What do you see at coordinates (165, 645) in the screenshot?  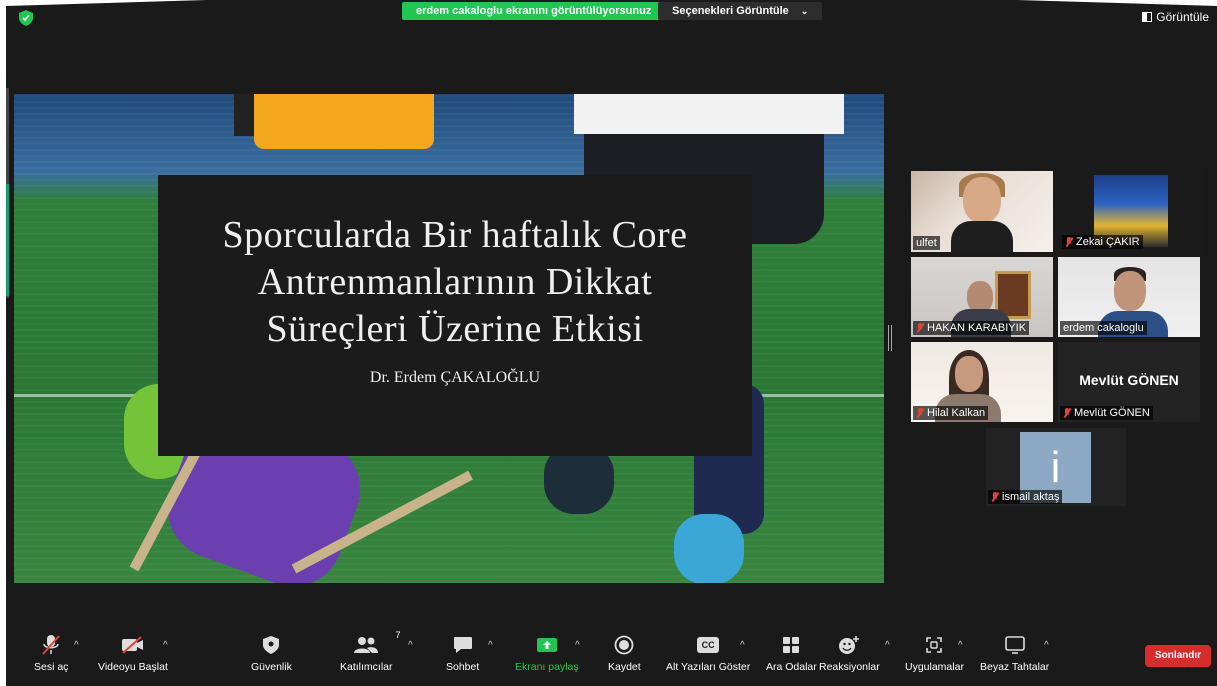 I see `video-options-caret-icon: ^` at bounding box center [165, 645].